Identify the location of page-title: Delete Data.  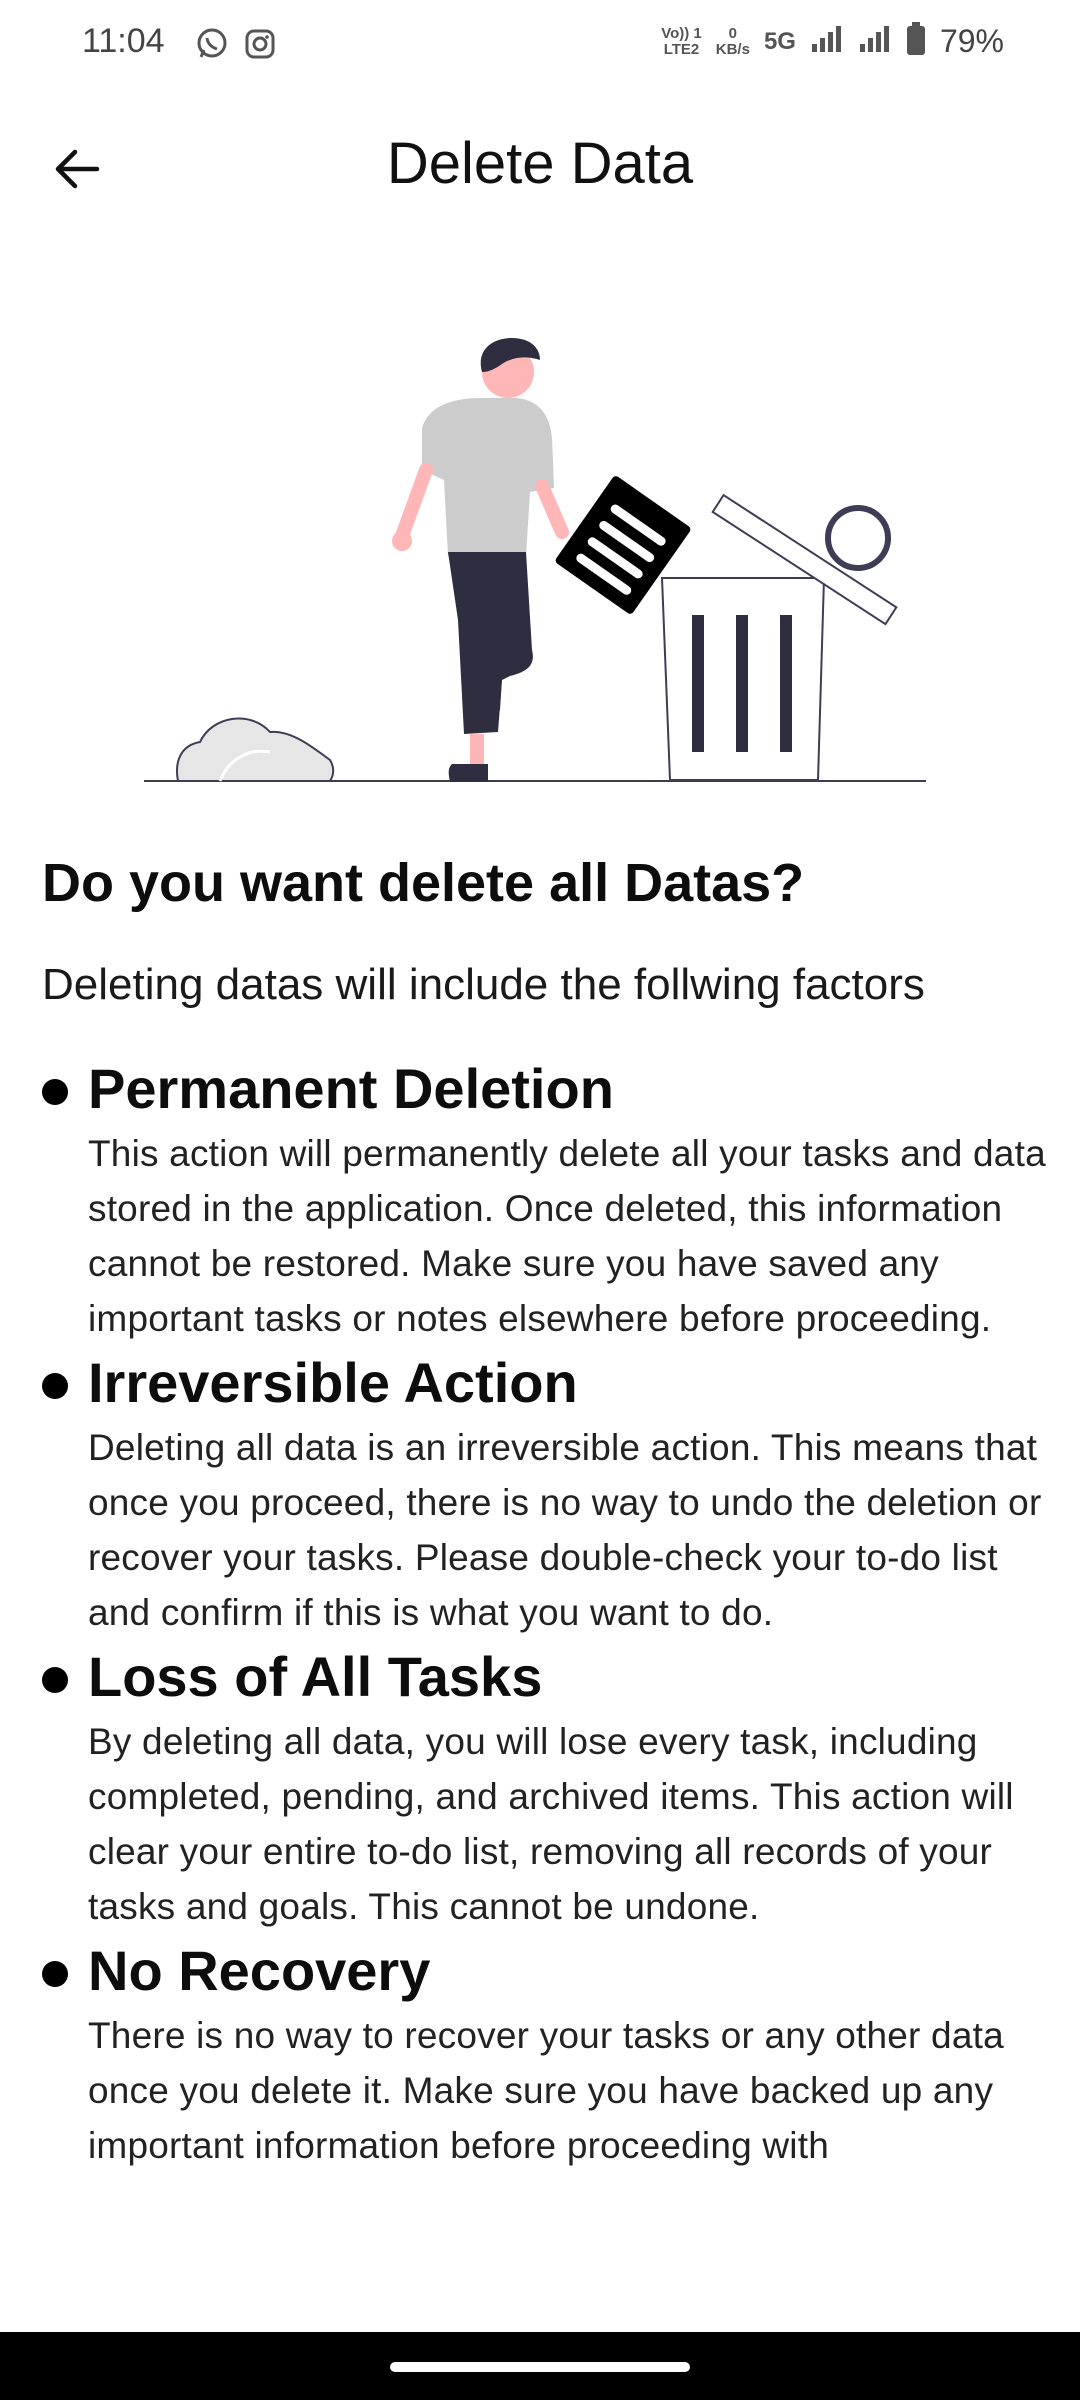
(540, 163).